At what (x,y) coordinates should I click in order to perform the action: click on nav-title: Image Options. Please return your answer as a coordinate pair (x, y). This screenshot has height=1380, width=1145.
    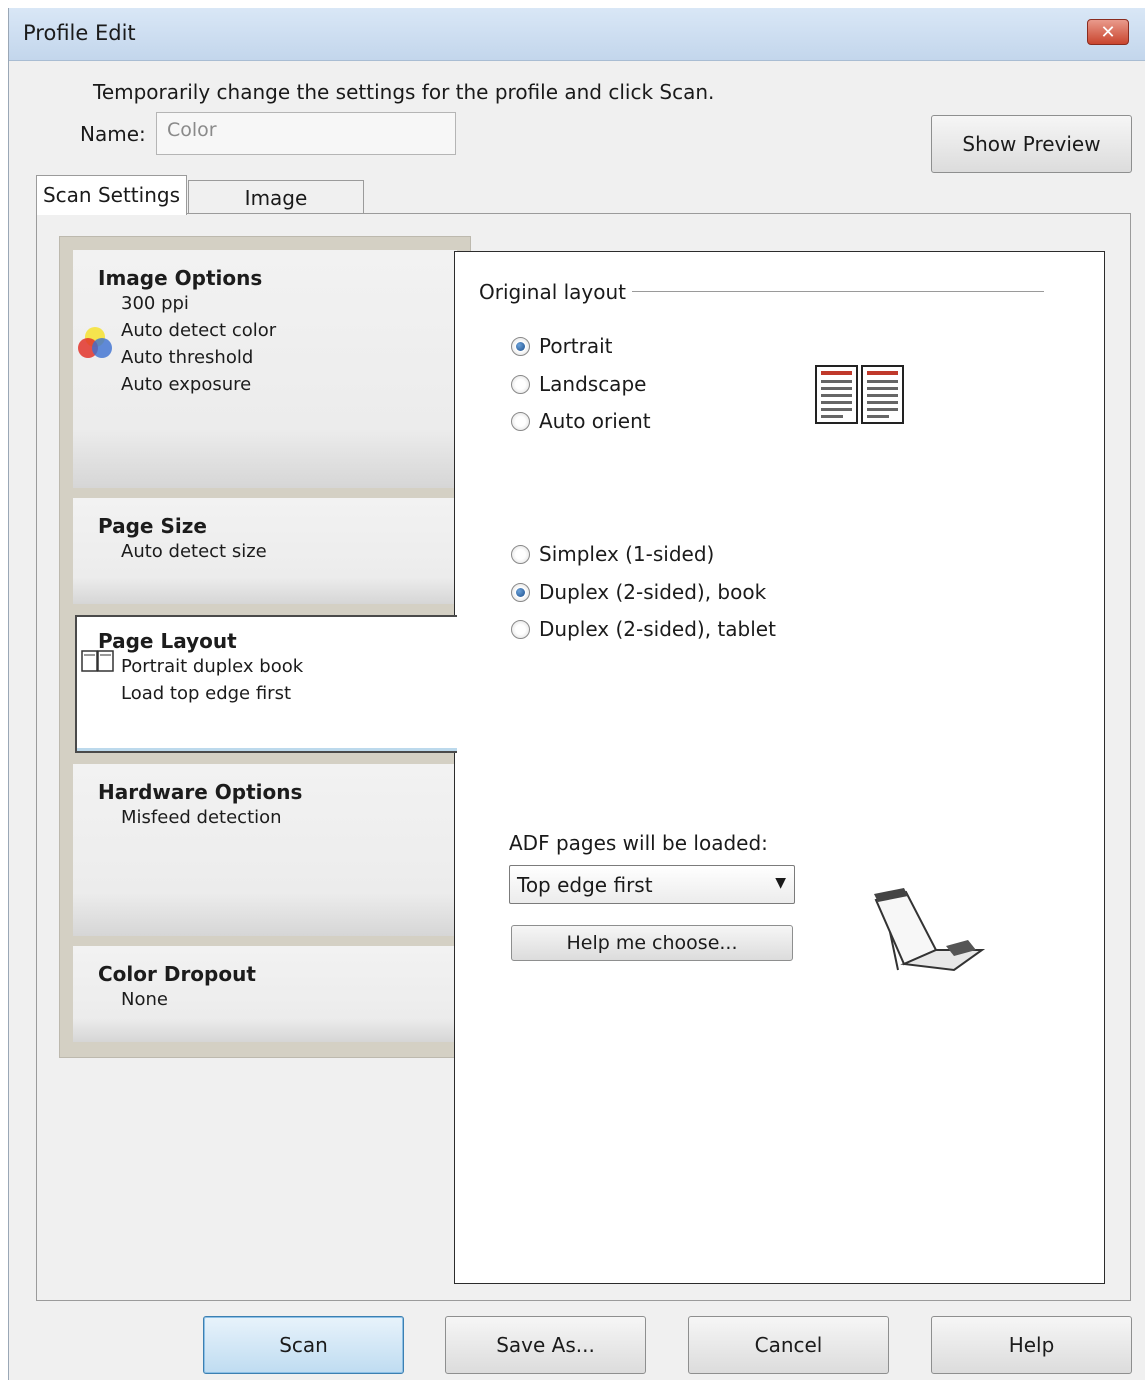
    Looking at the image, I should click on (180, 278).